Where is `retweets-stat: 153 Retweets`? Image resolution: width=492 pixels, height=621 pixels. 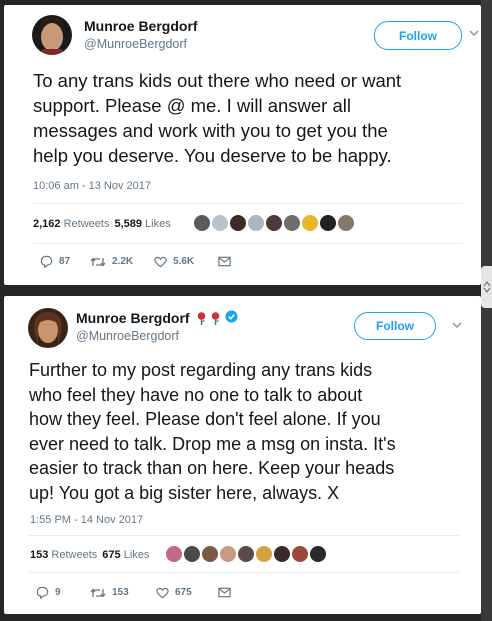
retweets-stat: 153 Retweets is located at coordinates (63, 555).